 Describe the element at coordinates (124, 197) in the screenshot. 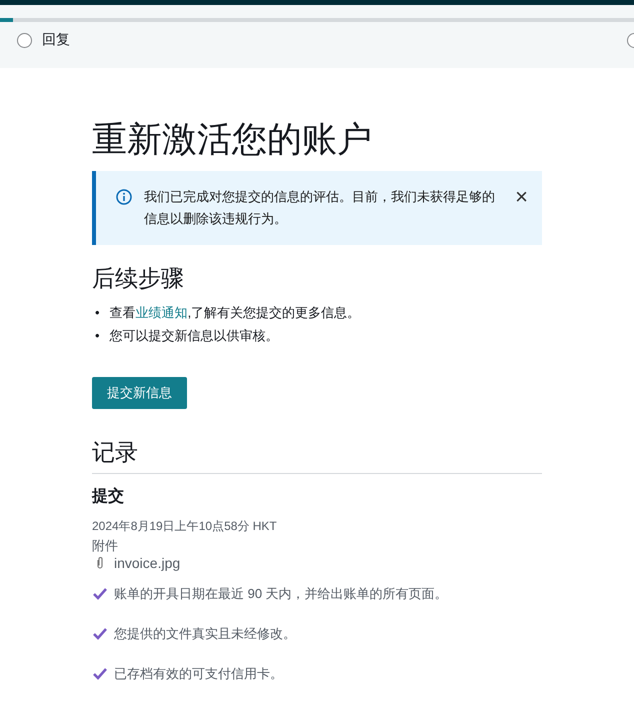

I see `info-icon` at that location.